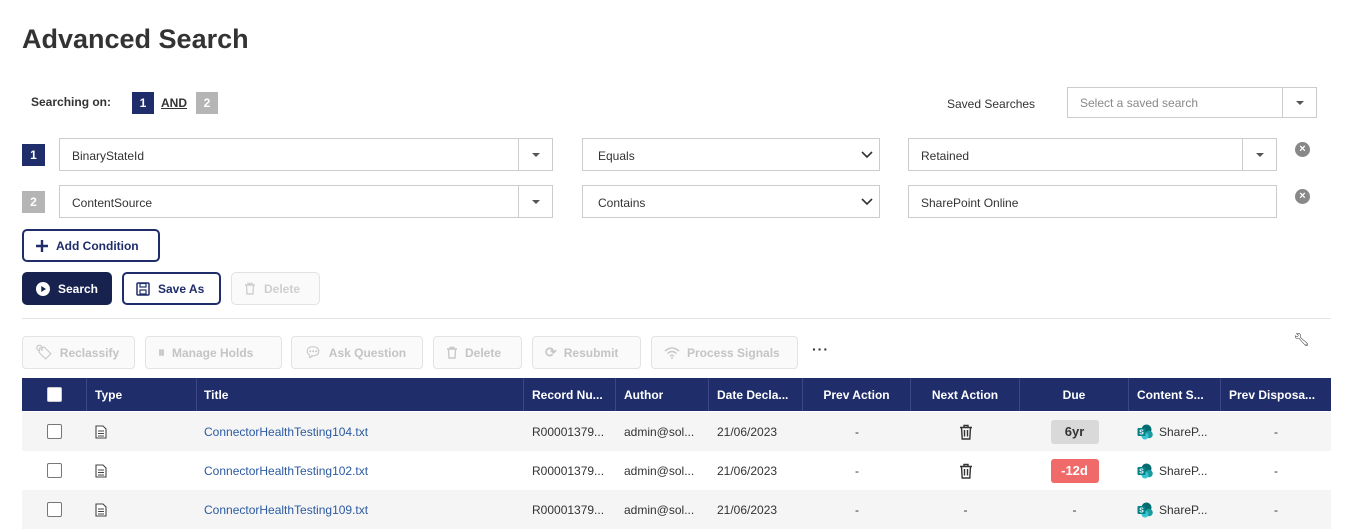 This screenshot has height=532, width=1354. What do you see at coordinates (1074, 394) in the screenshot?
I see `column-due: Due` at bounding box center [1074, 394].